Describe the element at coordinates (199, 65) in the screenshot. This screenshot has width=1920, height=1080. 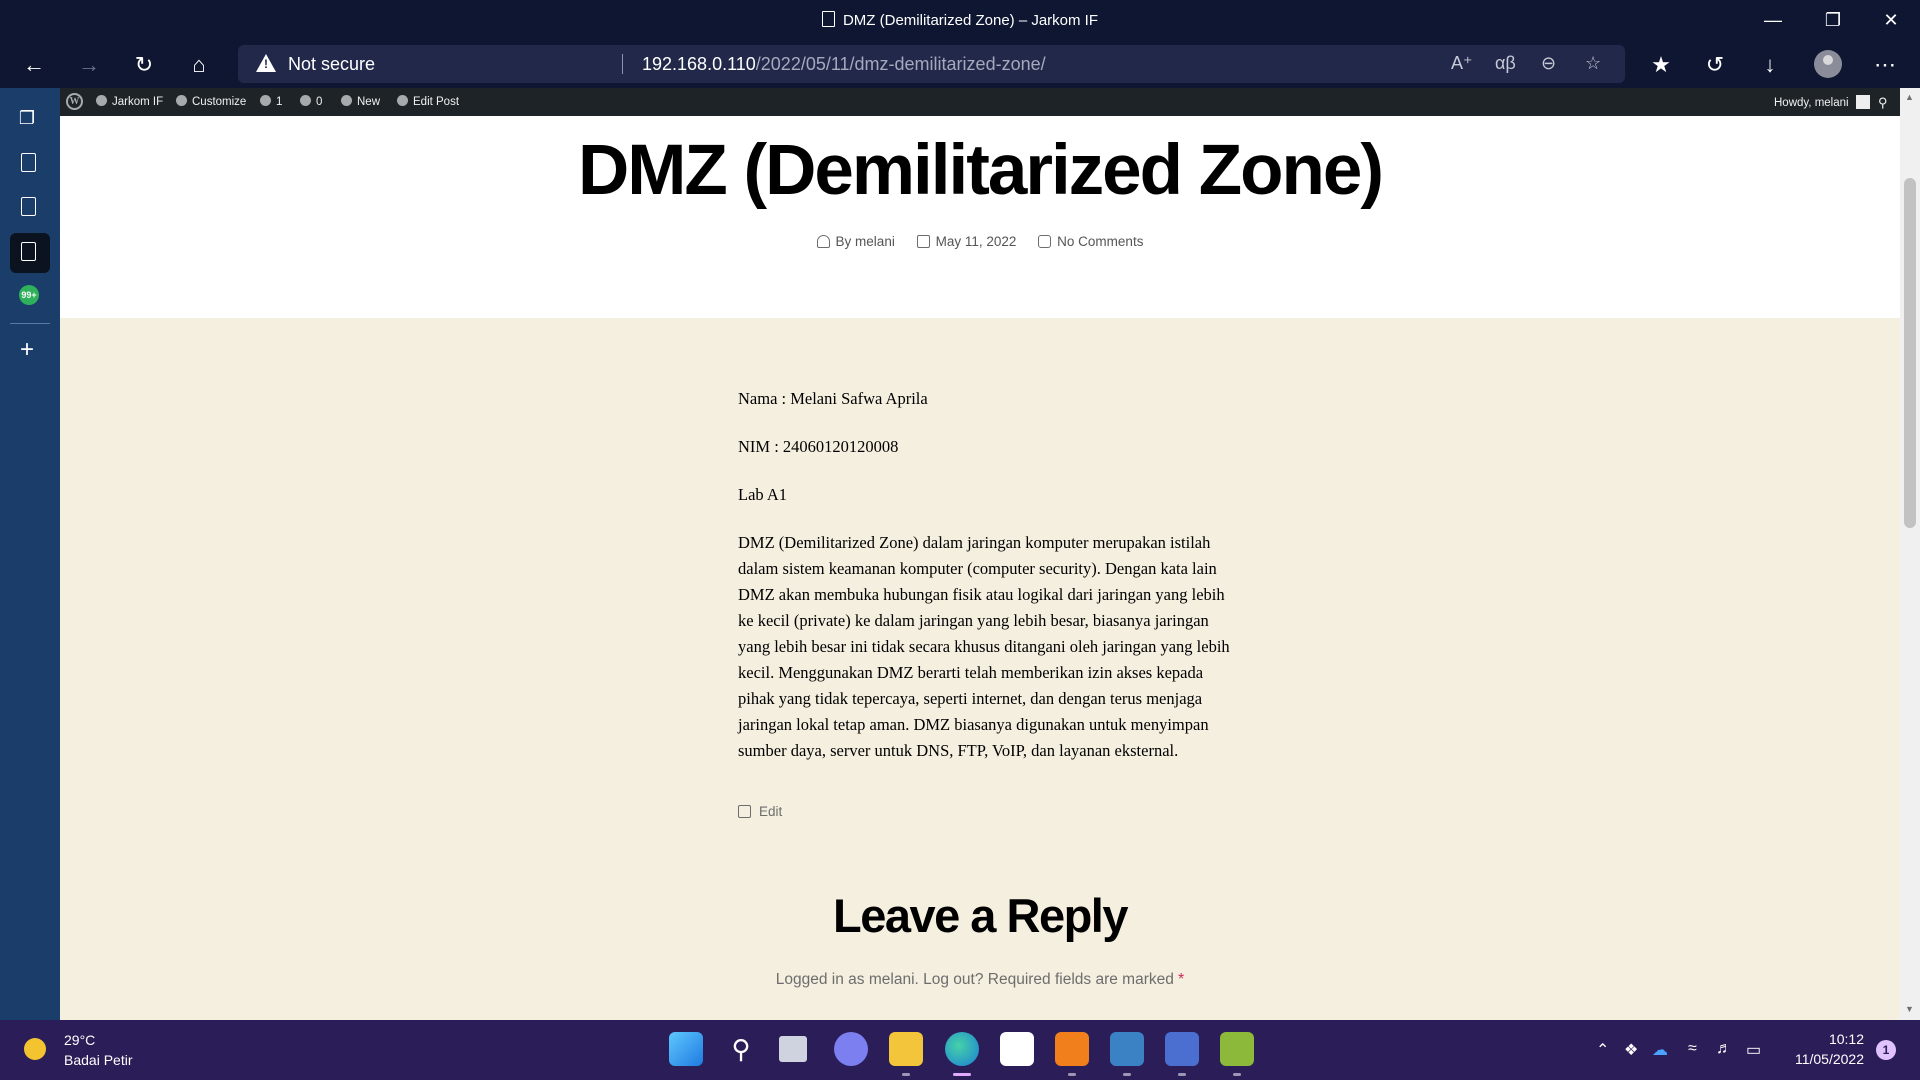
I see `home-button: ⌂` at that location.